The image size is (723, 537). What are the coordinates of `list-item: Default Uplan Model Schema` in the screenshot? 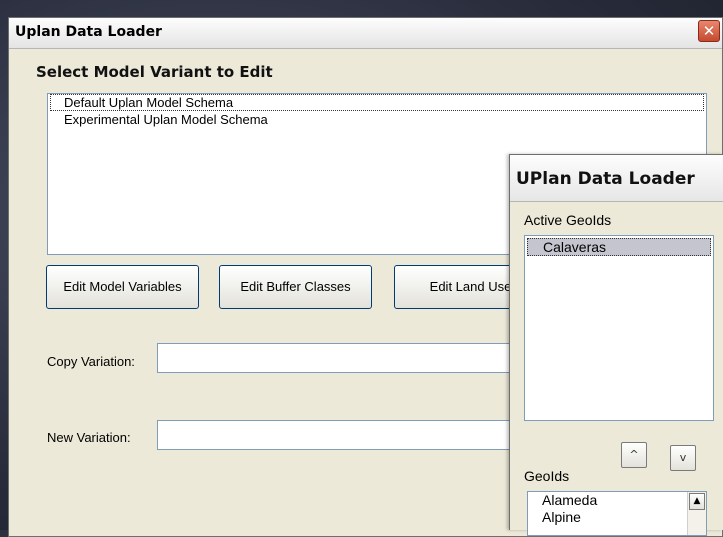 It's located at (377, 102).